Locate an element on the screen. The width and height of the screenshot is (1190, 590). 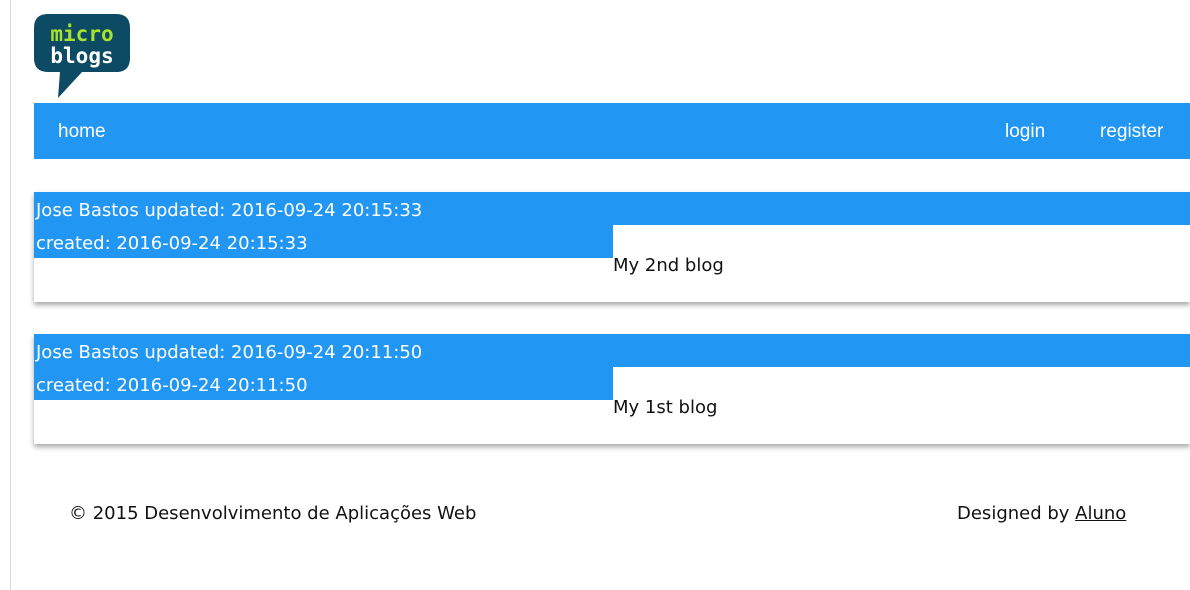
speech-bubble-logo-icon: micro blogs is located at coordinates (82, 56).